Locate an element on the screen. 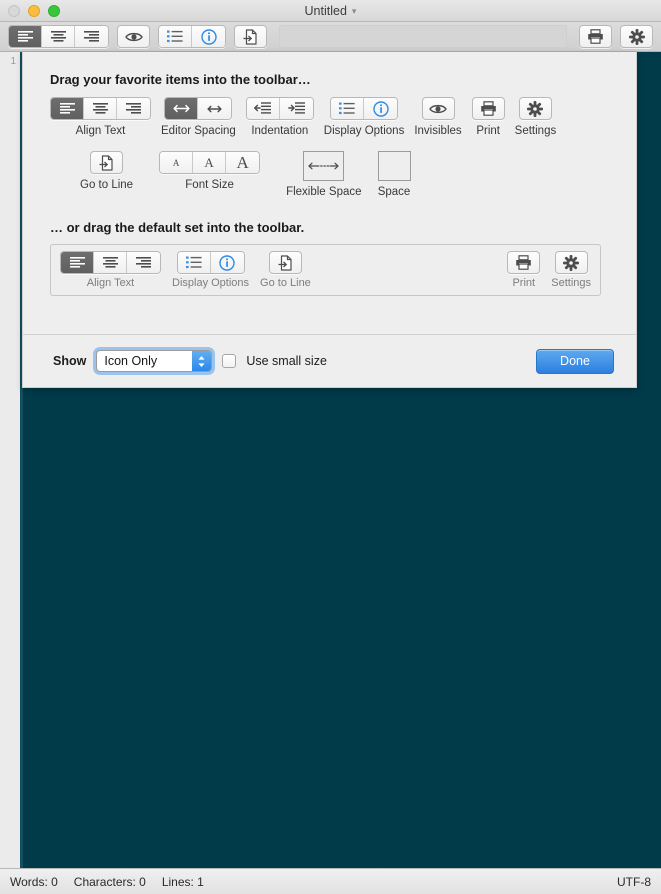  stepper-arrows-icon is located at coordinates (202, 361).